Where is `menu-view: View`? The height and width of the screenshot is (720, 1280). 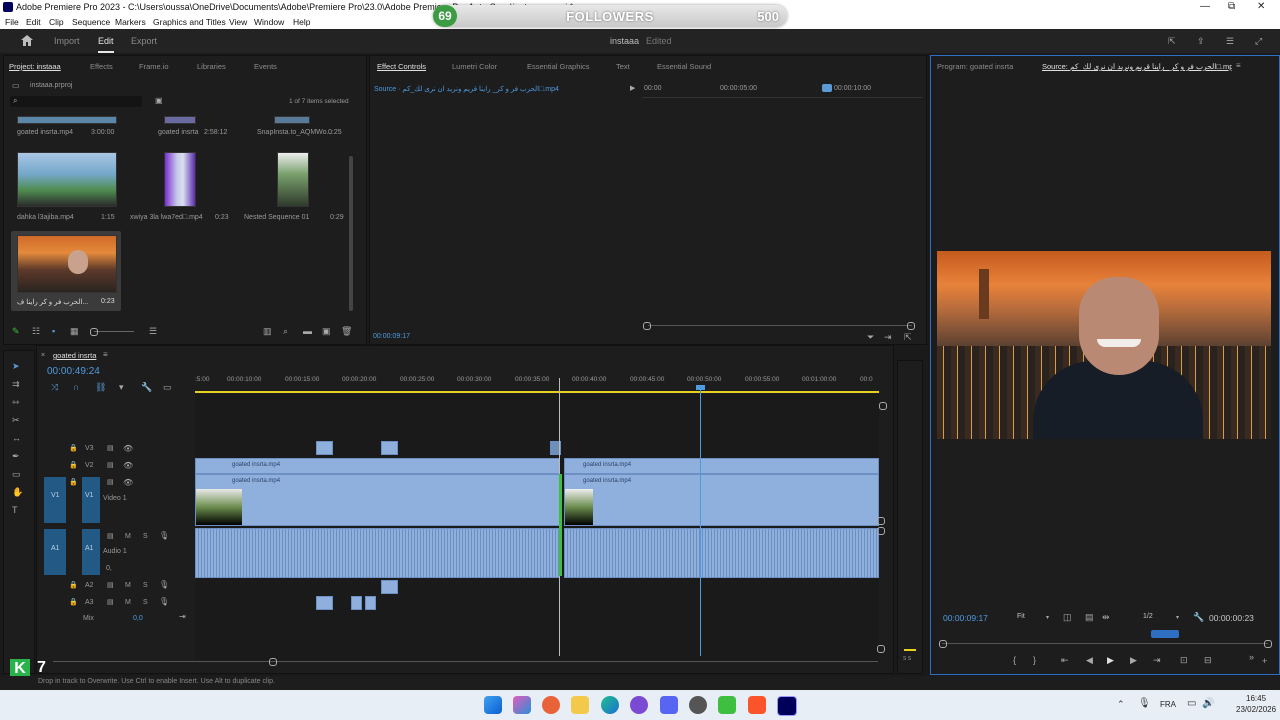
menu-view: View is located at coordinates (238, 22).